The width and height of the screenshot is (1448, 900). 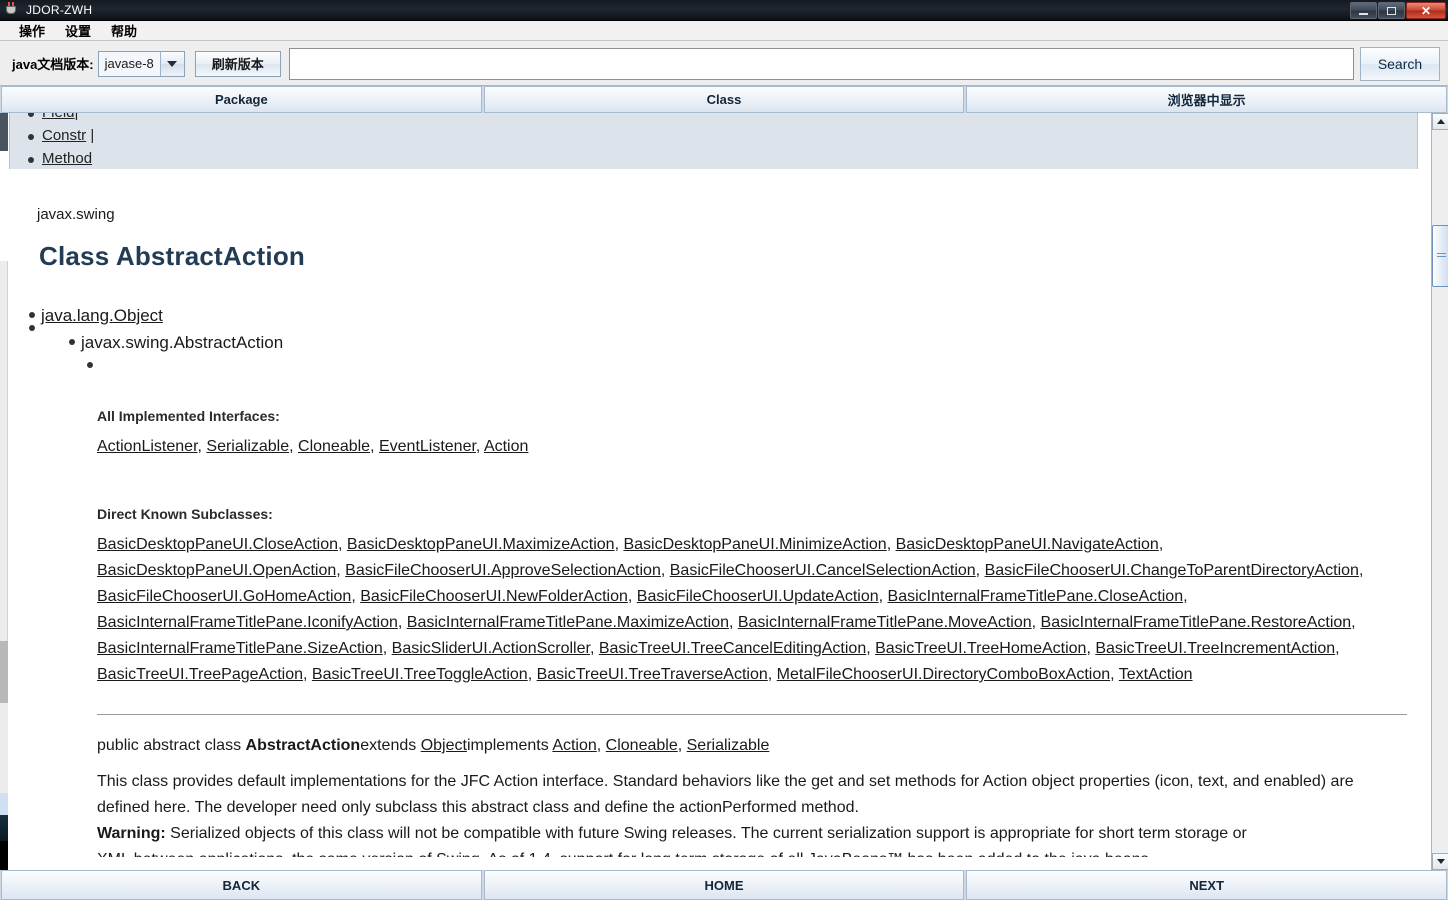 I want to click on title-bar: JDOR-ZWH ✕, so click(x=724, y=10).